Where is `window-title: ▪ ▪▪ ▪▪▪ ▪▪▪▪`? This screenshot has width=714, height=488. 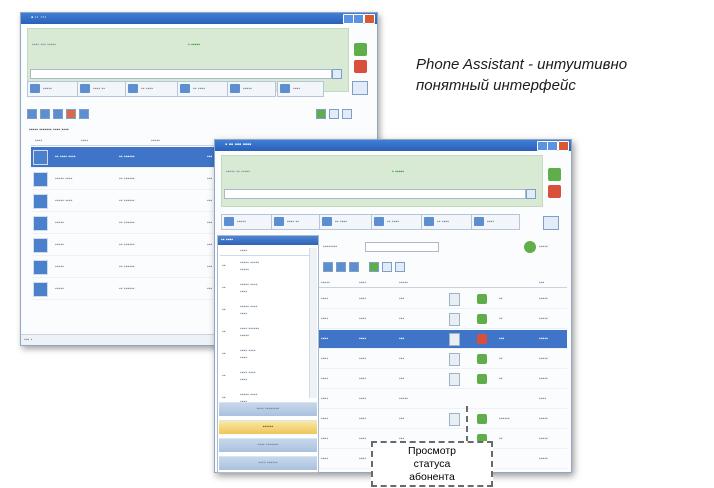
window-title: ▪ ▪▪ ▪▪▪ ▪▪▪▪ is located at coordinates (238, 145).